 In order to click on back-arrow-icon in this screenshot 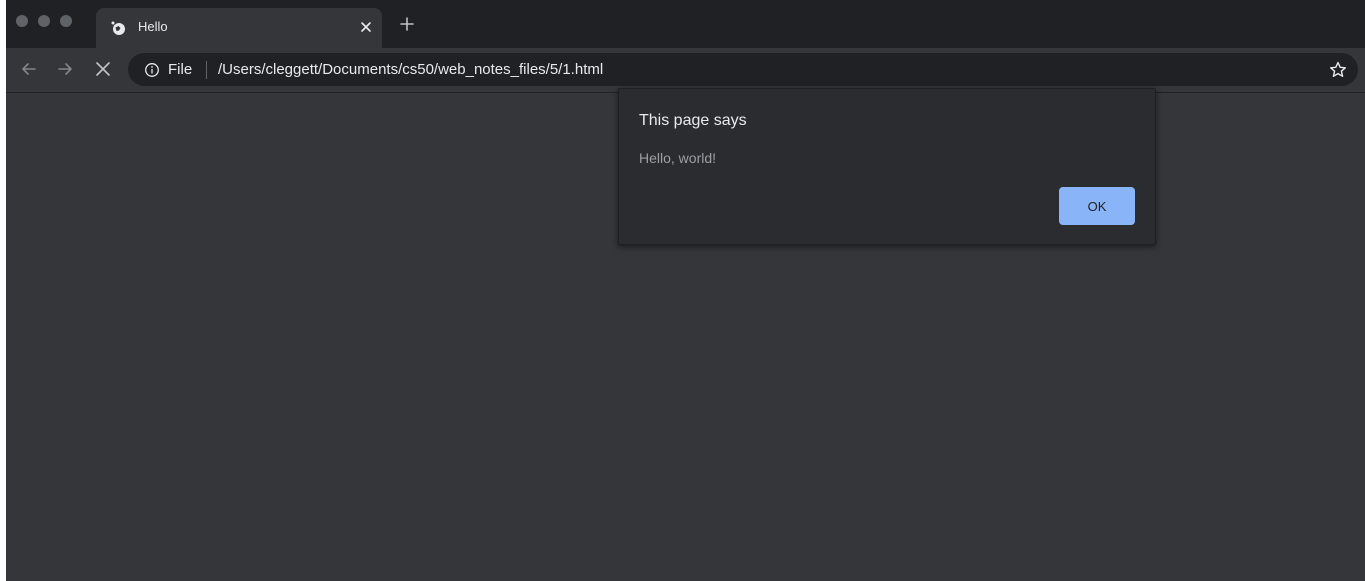, I will do `click(29, 69)`.